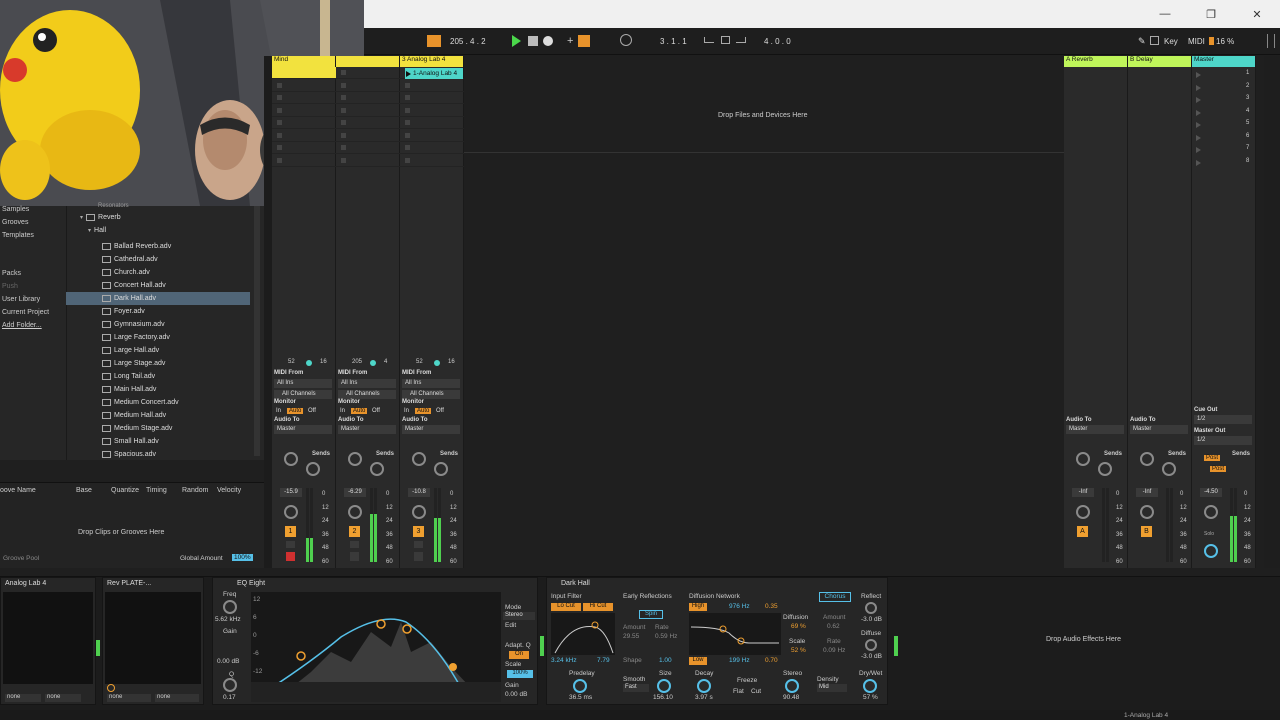 The width and height of the screenshot is (1280, 720). What do you see at coordinates (25, 312) in the screenshot?
I see `sidebar-item-current-project: Current Project` at bounding box center [25, 312].